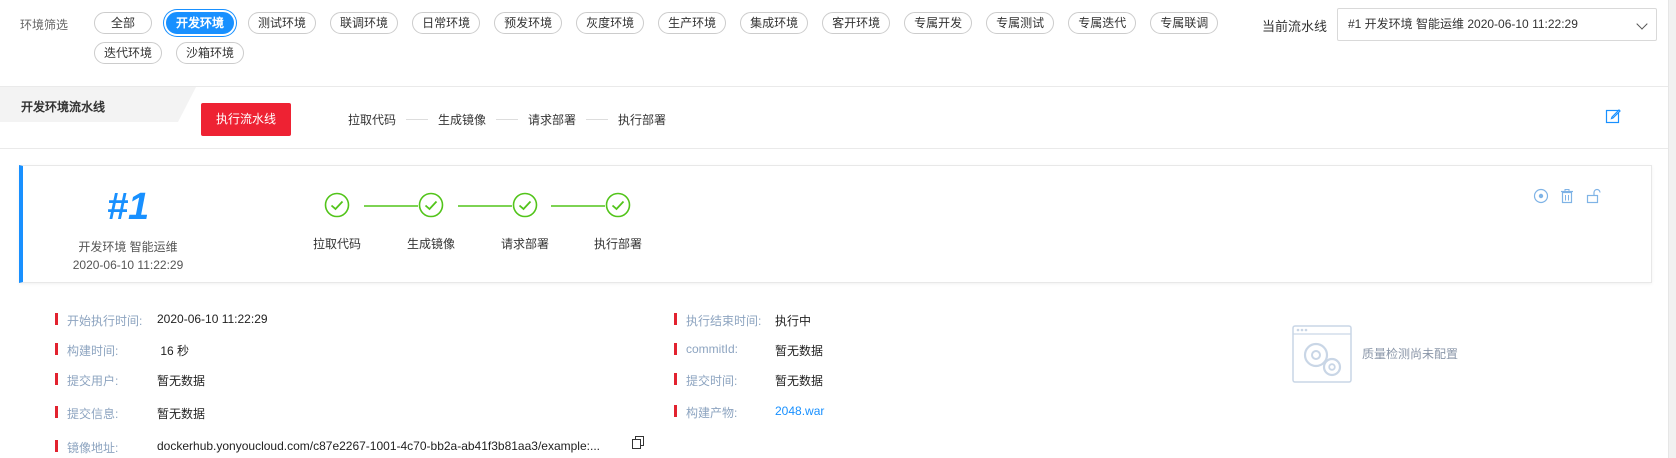  What do you see at coordinates (712, 381) in the screenshot?
I see `detail-key: 提交时间:` at bounding box center [712, 381].